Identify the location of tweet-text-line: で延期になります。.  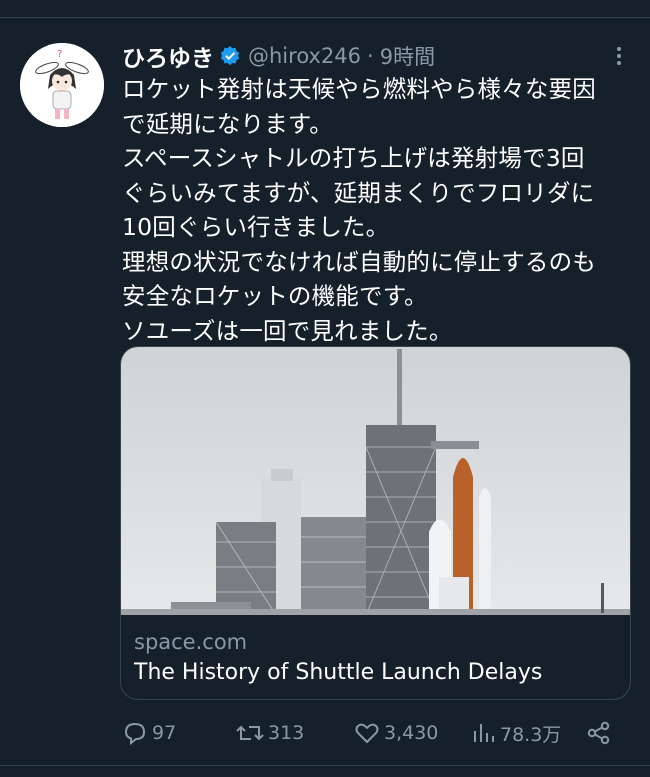
(227, 123).